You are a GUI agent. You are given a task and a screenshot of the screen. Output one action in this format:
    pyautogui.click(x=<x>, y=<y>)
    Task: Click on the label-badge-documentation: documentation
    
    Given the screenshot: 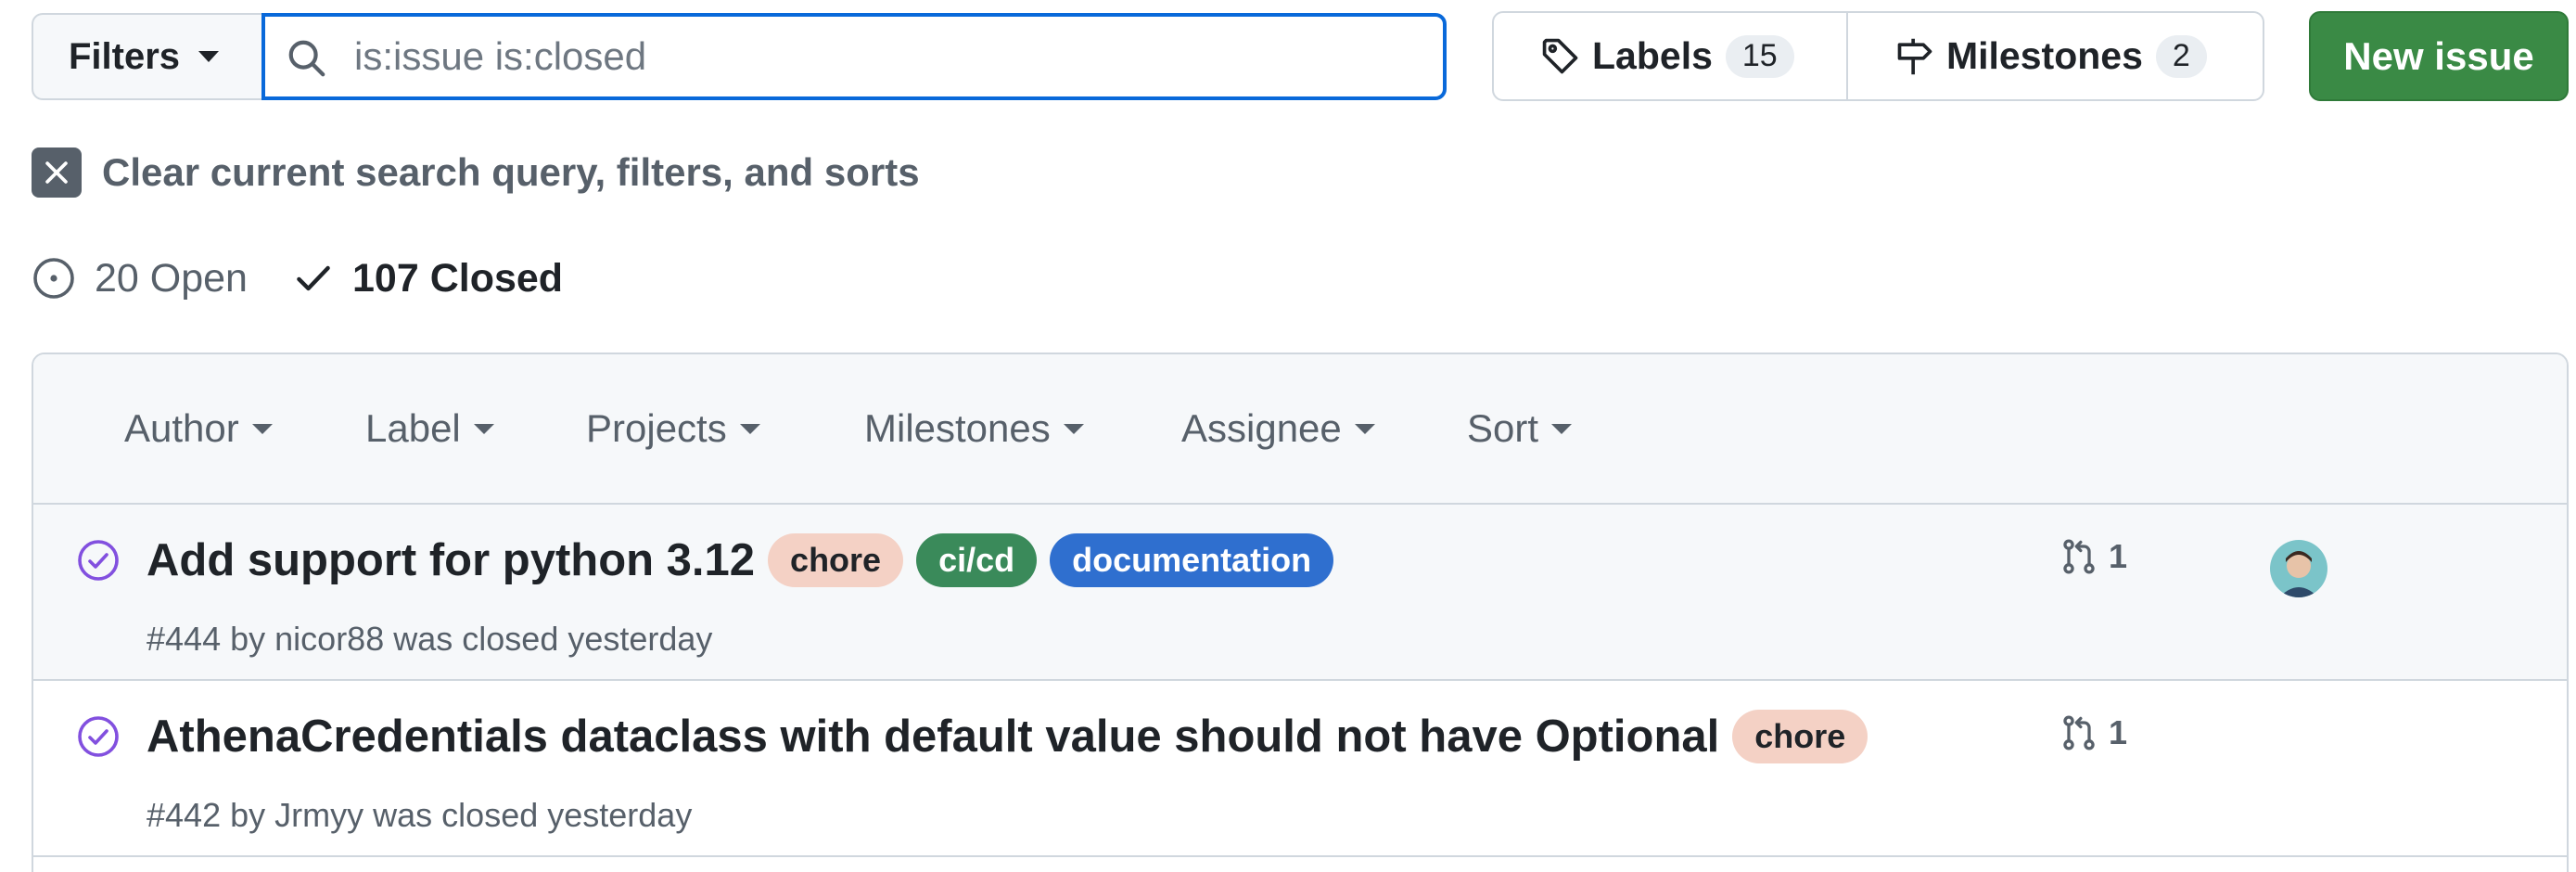 What is the action you would take?
    pyautogui.click(x=1192, y=560)
    